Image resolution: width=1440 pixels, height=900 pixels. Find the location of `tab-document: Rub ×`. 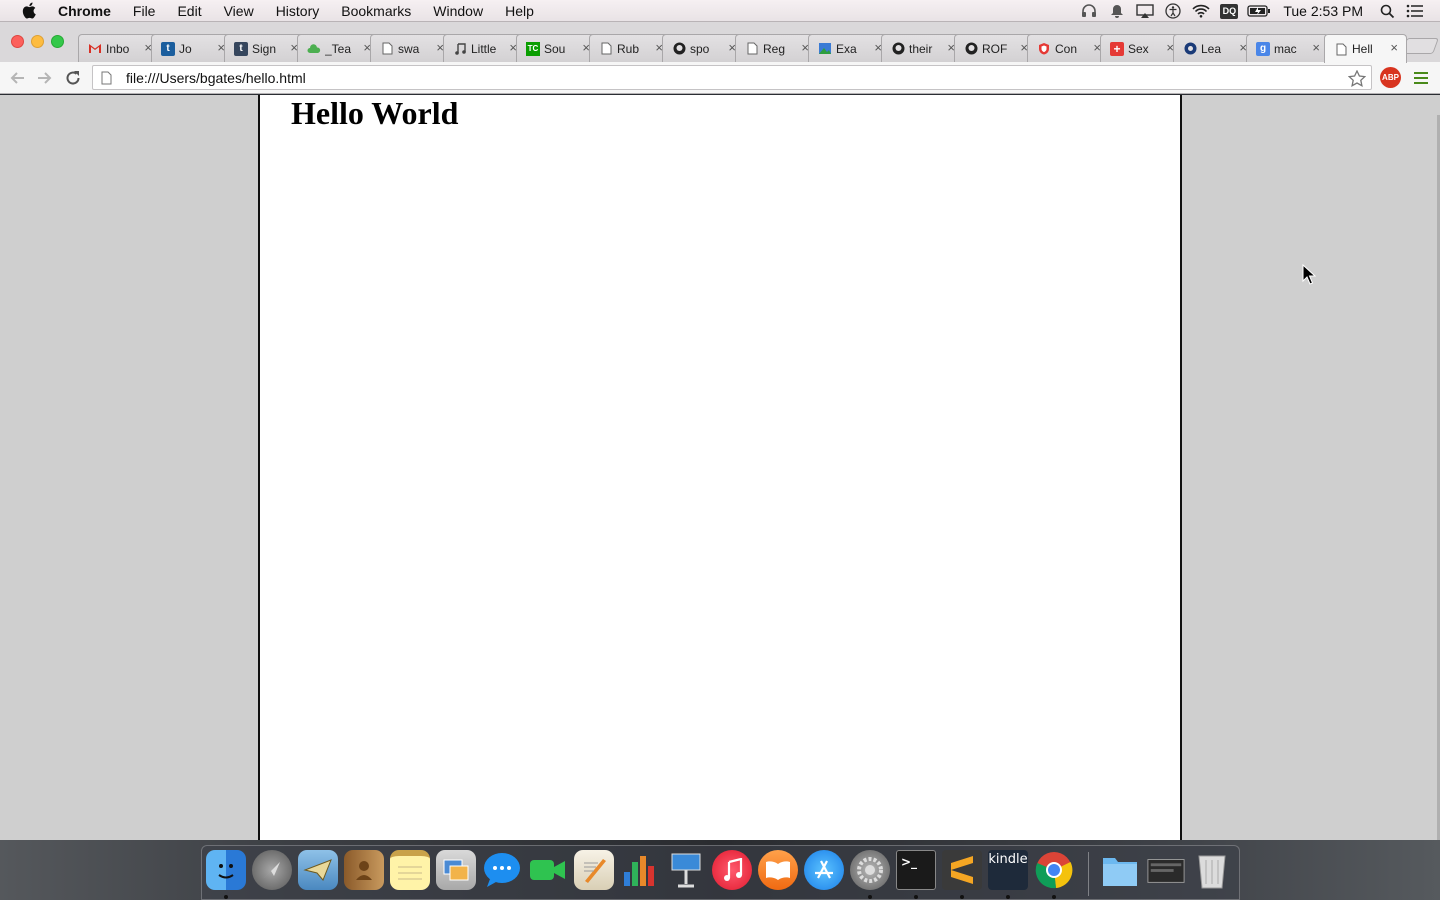

tab-document: Rub × is located at coordinates (630, 48).